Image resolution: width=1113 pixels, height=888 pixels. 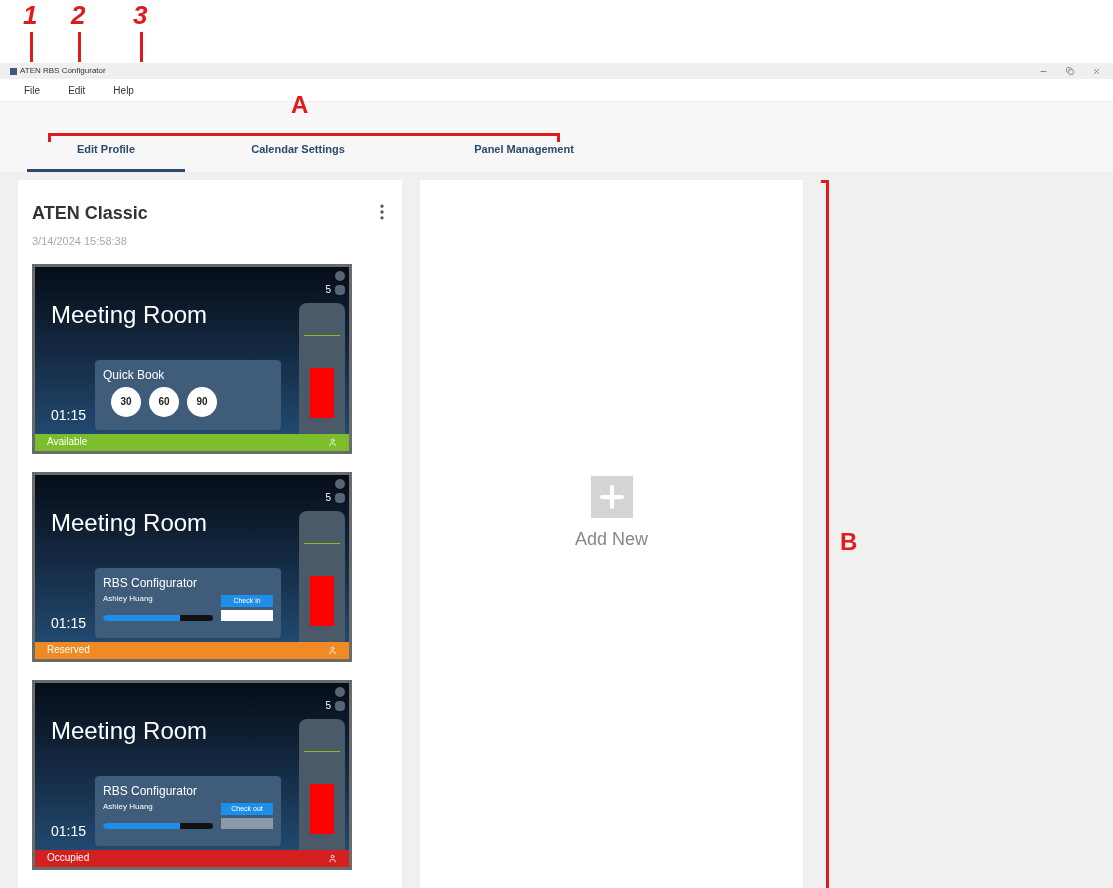 What do you see at coordinates (1096, 71) in the screenshot?
I see `close-icon` at bounding box center [1096, 71].